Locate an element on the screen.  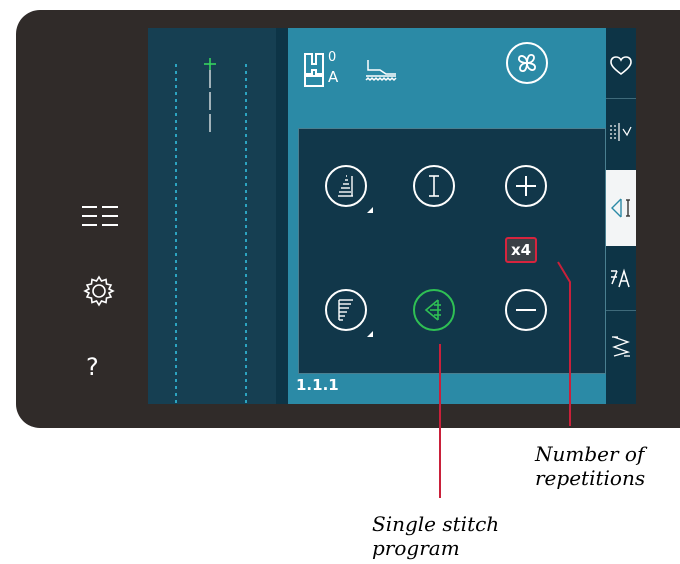
stitch-width-icon is located at coordinates (345, 310).